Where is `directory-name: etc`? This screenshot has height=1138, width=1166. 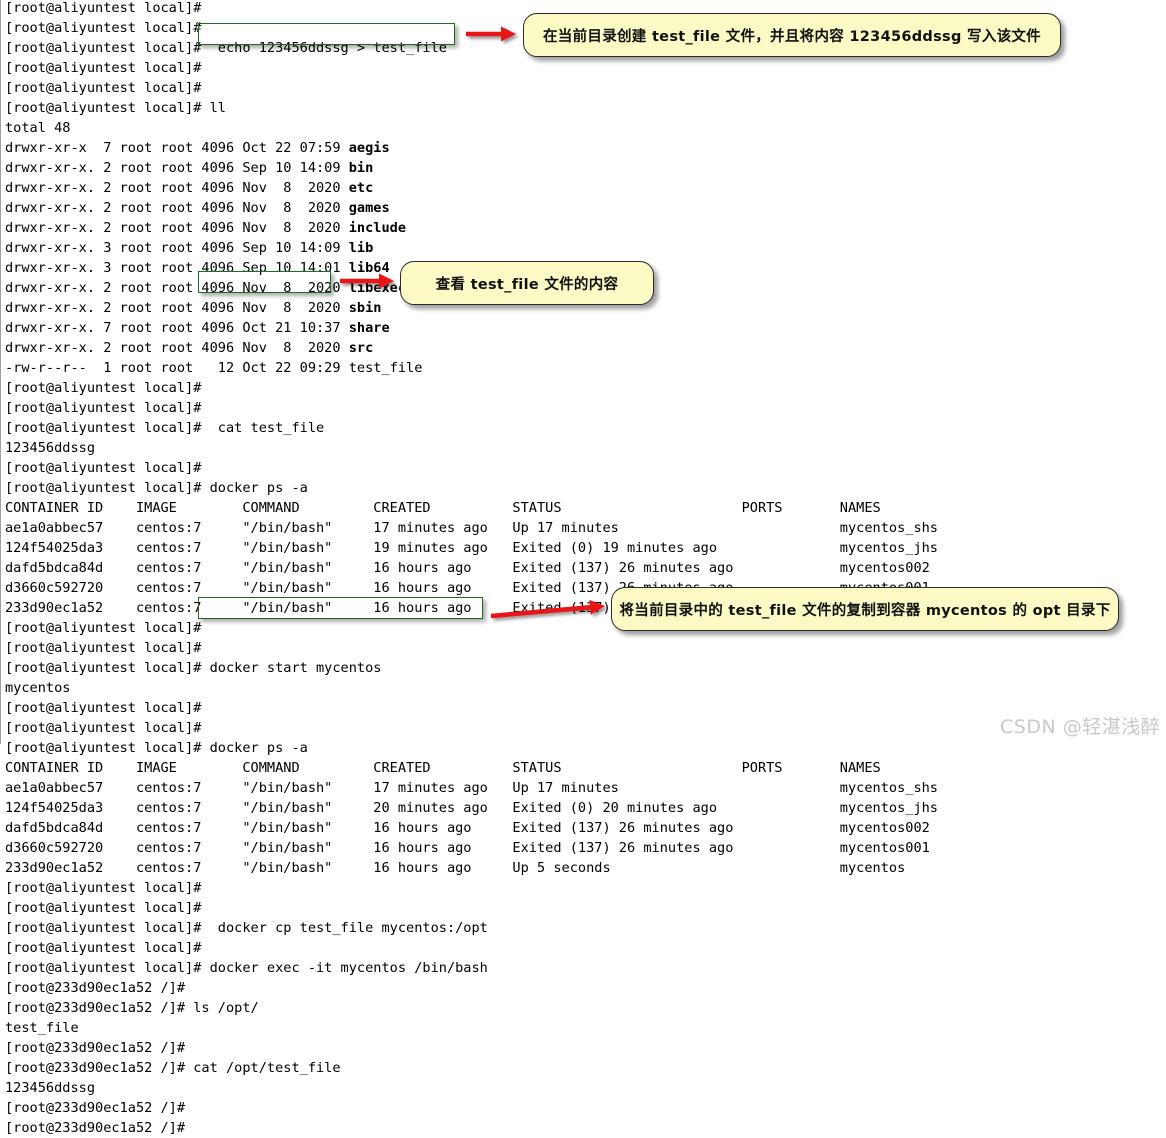
directory-name: etc is located at coordinates (361, 188).